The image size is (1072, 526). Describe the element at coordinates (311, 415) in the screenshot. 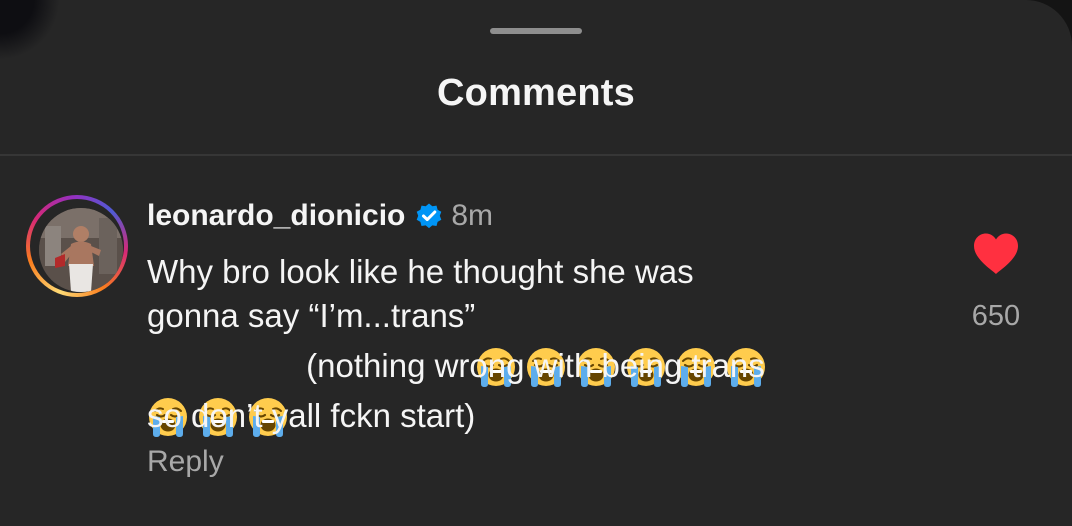

I see `comment-text-line: so don’t yall fckn start)` at that location.